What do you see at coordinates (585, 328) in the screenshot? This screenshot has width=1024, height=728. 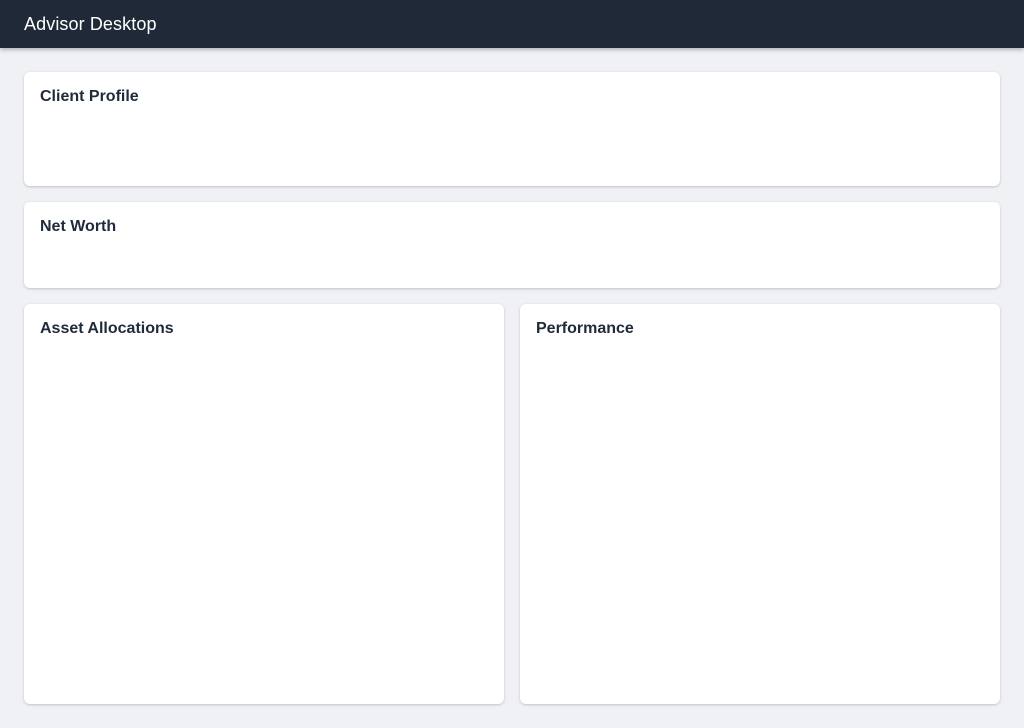 I see `performance-title: Performance` at bounding box center [585, 328].